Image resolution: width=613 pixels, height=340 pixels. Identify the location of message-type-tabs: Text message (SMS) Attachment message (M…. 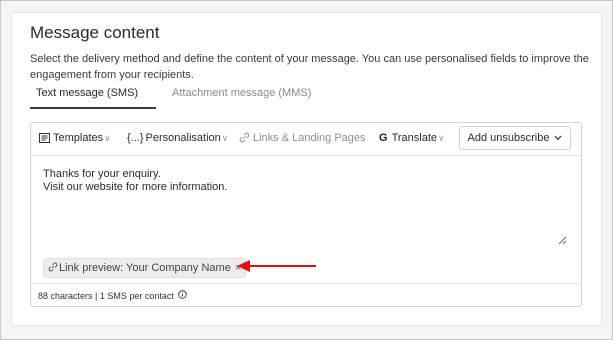
(310, 99).